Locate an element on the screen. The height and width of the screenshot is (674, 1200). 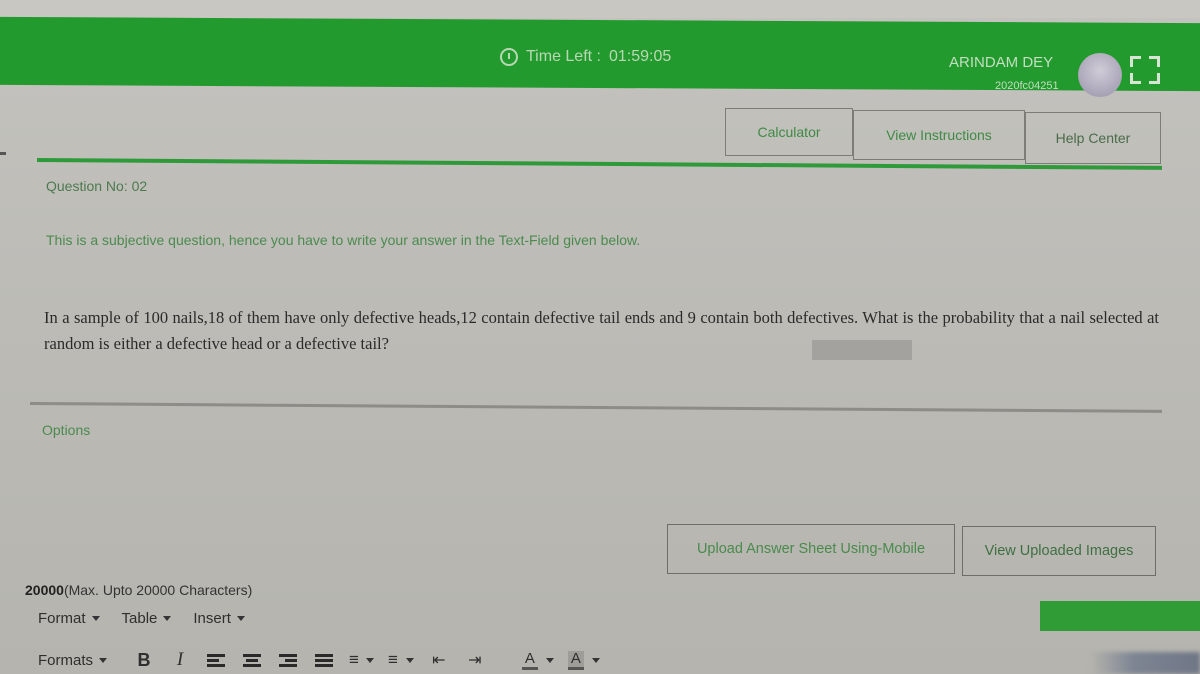
formats-label: Formats is located at coordinates (66, 660).